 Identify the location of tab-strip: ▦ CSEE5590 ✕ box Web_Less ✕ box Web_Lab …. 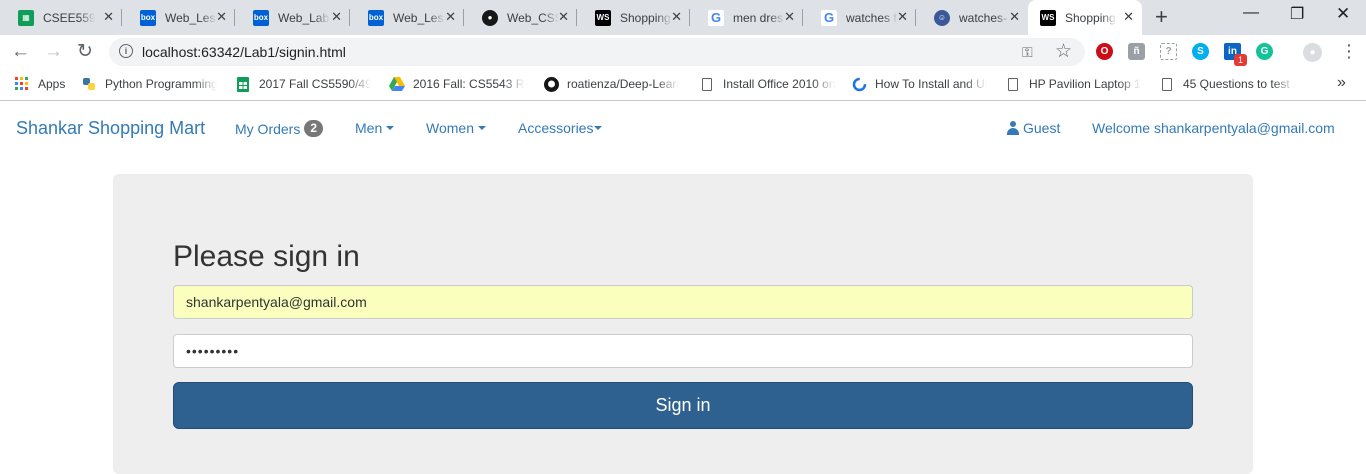
(683, 17).